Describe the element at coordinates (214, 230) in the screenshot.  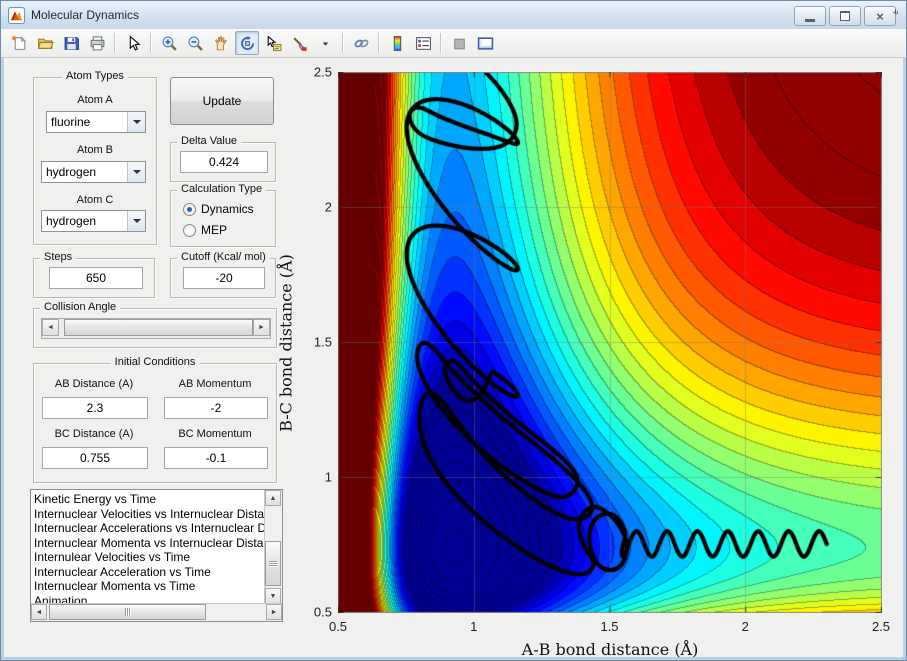
I see `mep-radio-label: MEP` at that location.